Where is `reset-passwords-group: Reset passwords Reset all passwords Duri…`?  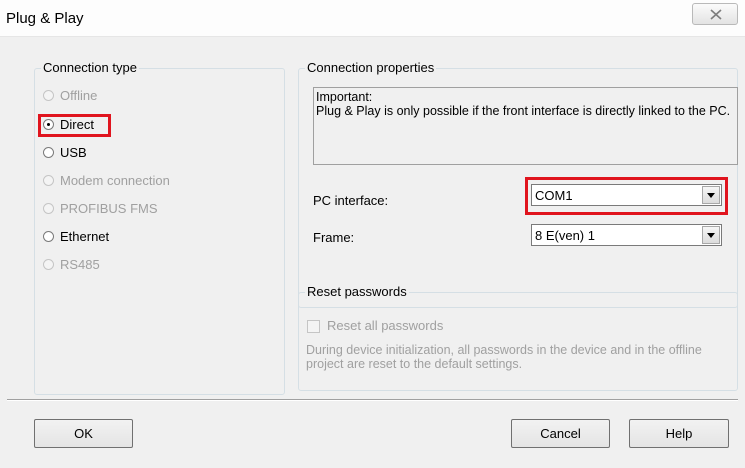 reset-passwords-group: Reset passwords Reset all passwords Duri… is located at coordinates (518, 337).